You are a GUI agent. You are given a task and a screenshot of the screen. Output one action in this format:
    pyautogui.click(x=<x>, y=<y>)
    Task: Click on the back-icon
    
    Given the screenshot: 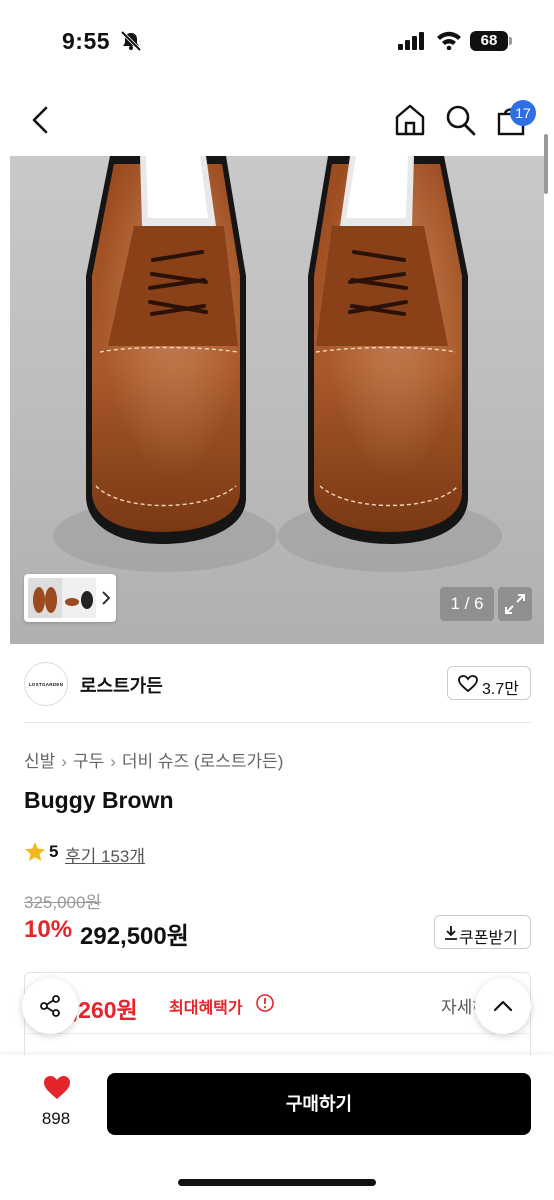 What is the action you would take?
    pyautogui.click(x=40, y=122)
    